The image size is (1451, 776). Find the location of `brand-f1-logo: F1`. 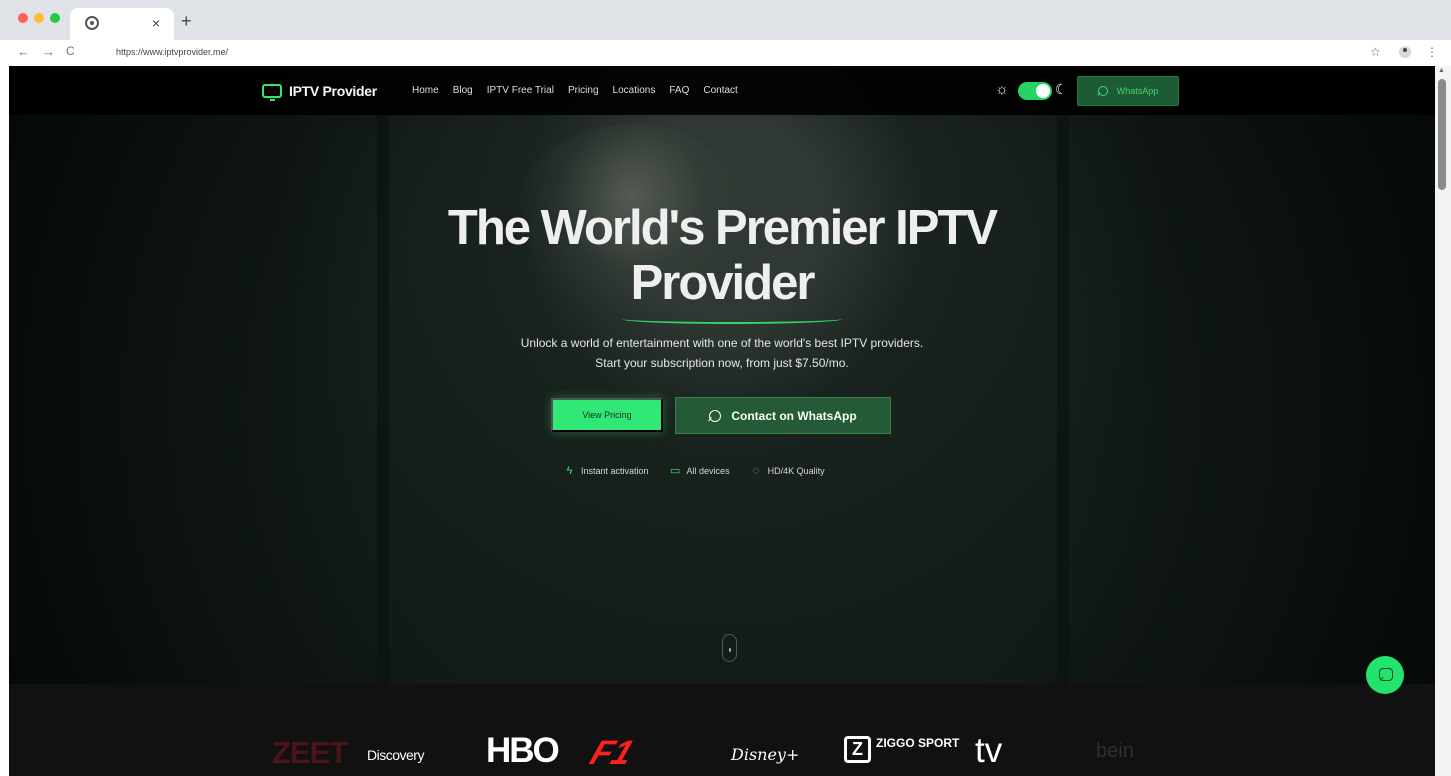

brand-f1-logo: F1 is located at coordinates (612, 753).